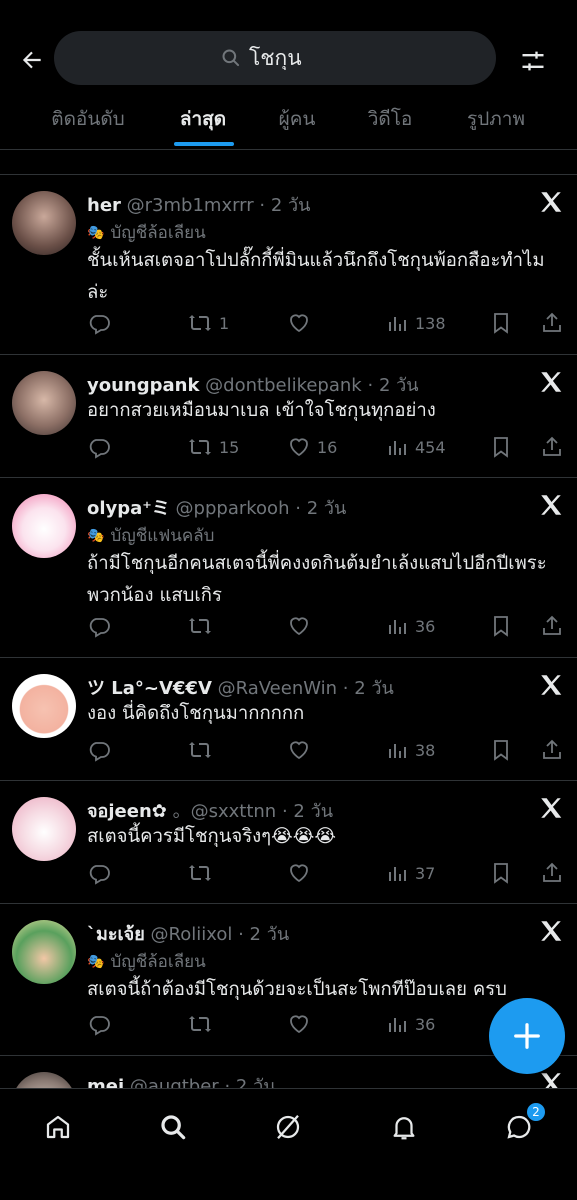 This screenshot has height=1200, width=577. What do you see at coordinates (523, 1124) in the screenshot?
I see `nav-messages: 2` at bounding box center [523, 1124].